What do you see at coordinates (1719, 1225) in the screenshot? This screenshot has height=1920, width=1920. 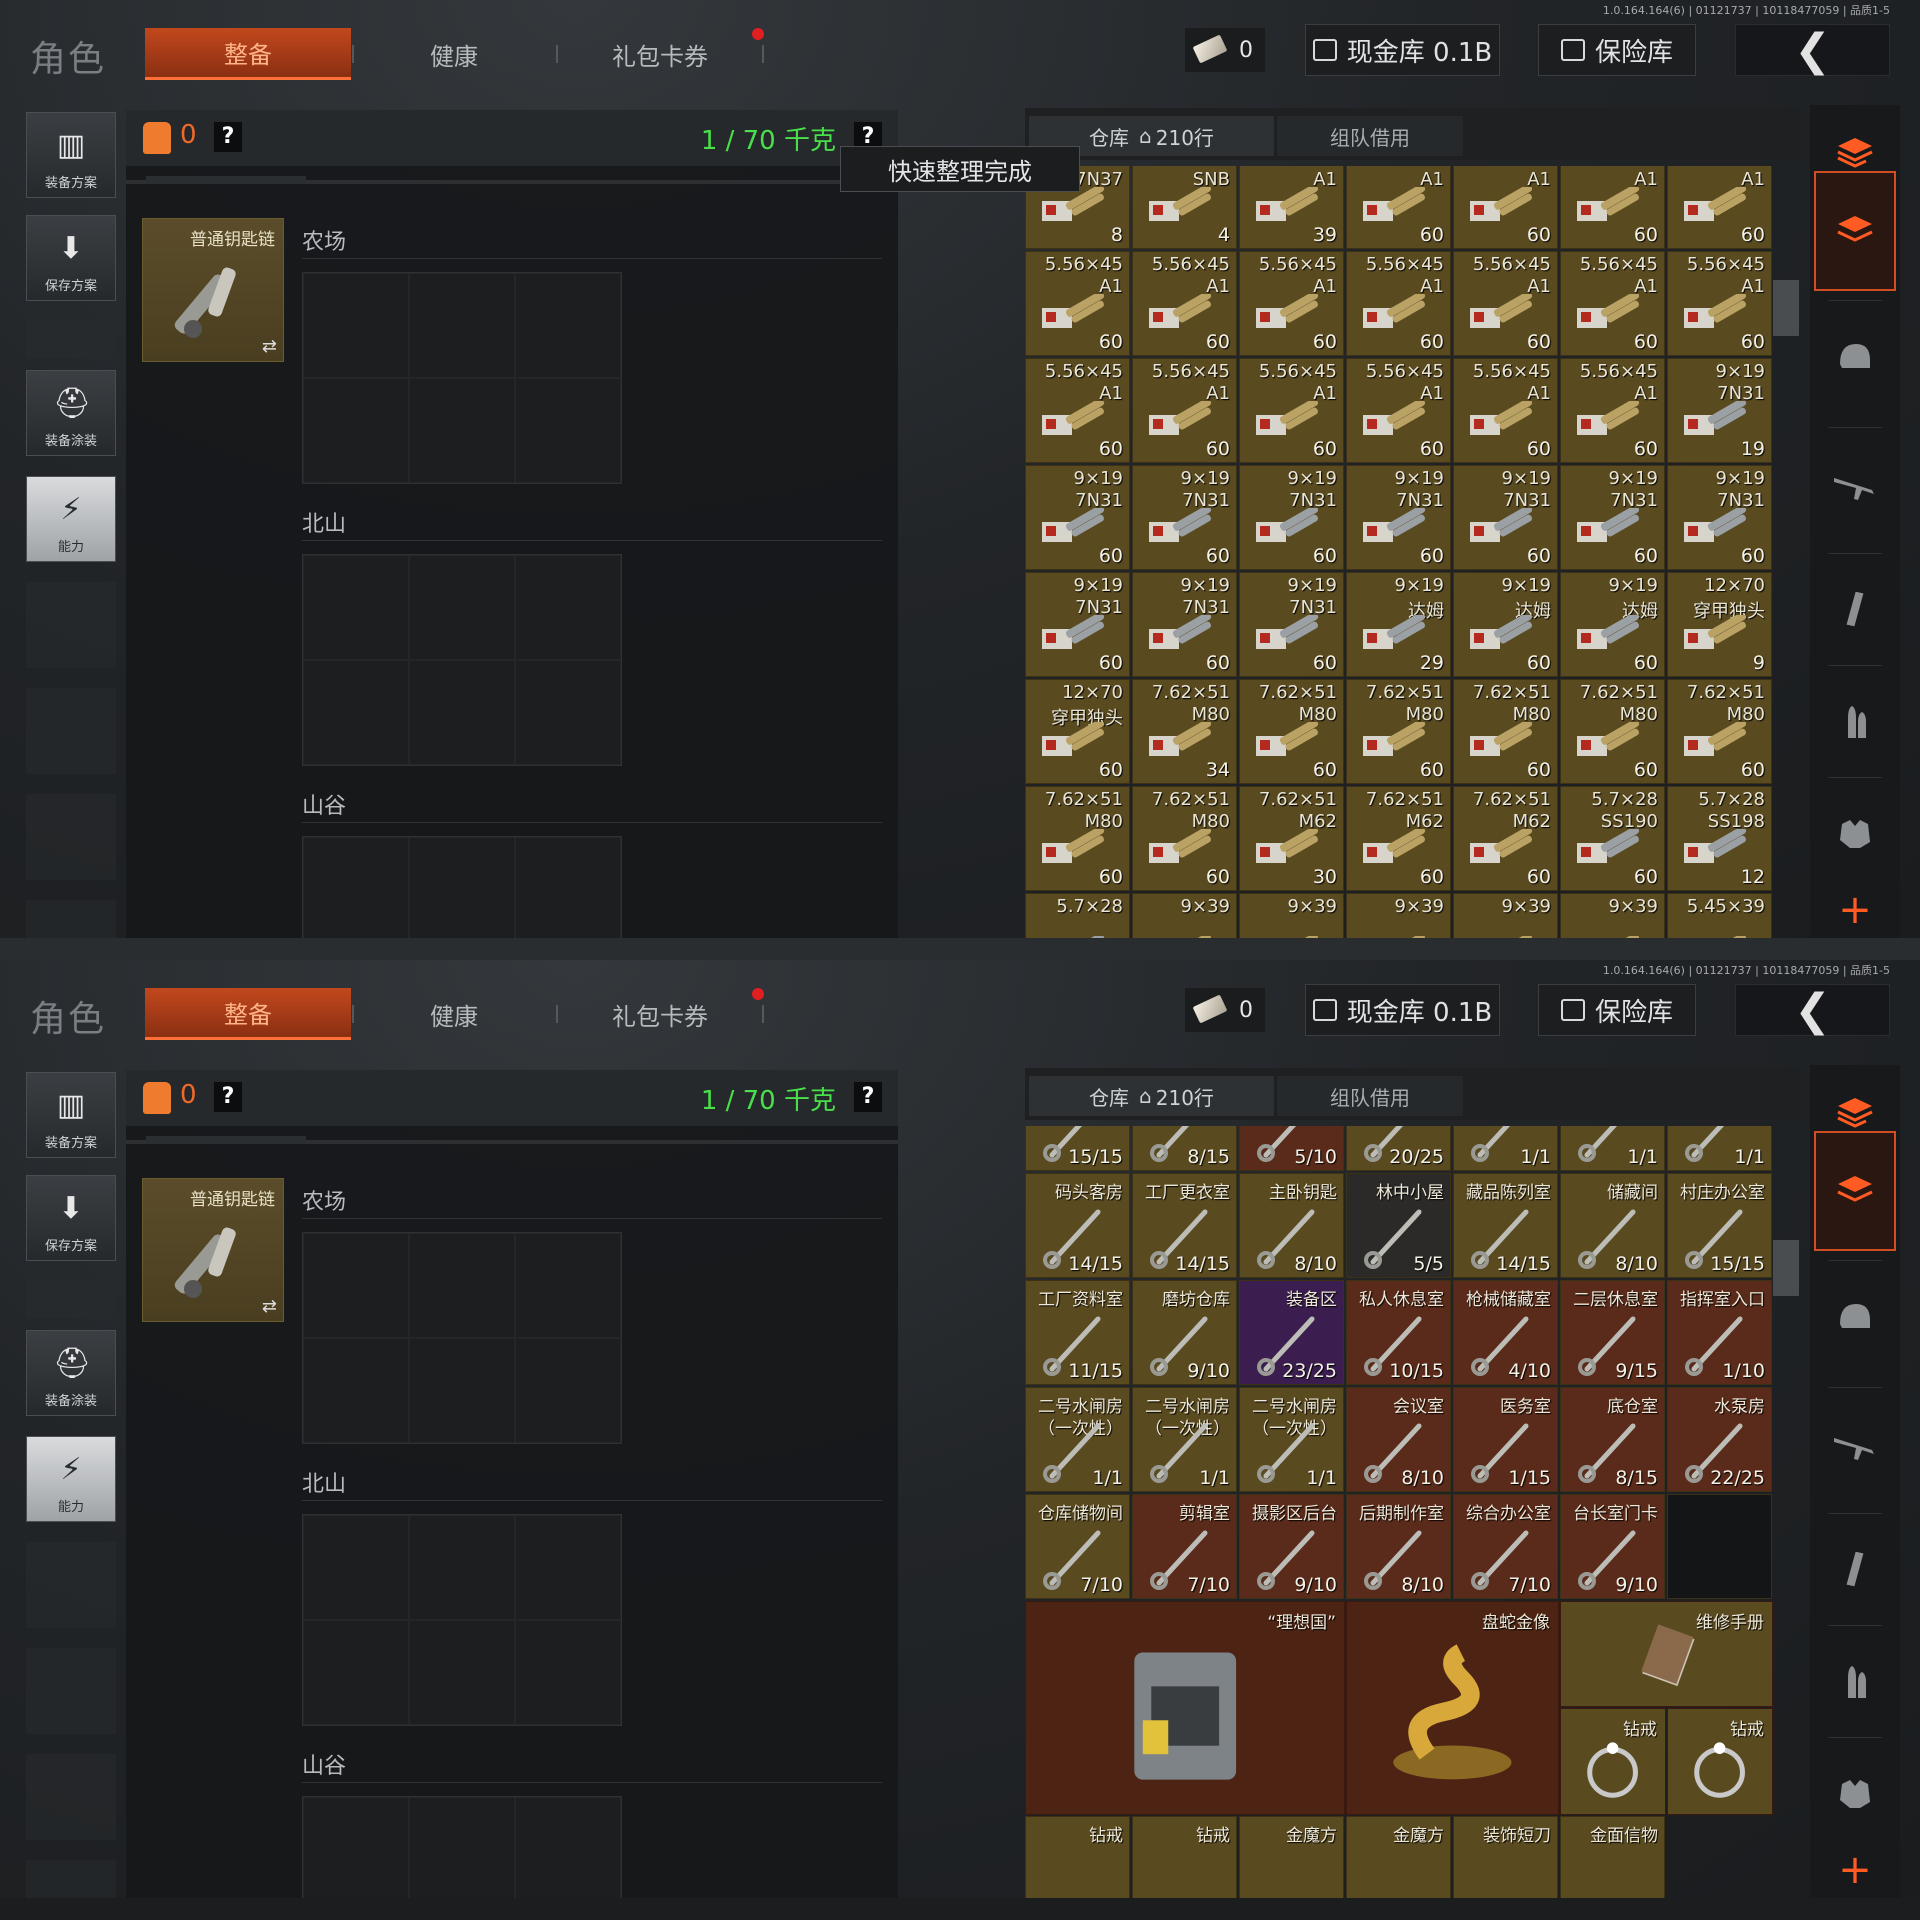 I see `storage-item-key: 村庄办公室 15/15` at bounding box center [1719, 1225].